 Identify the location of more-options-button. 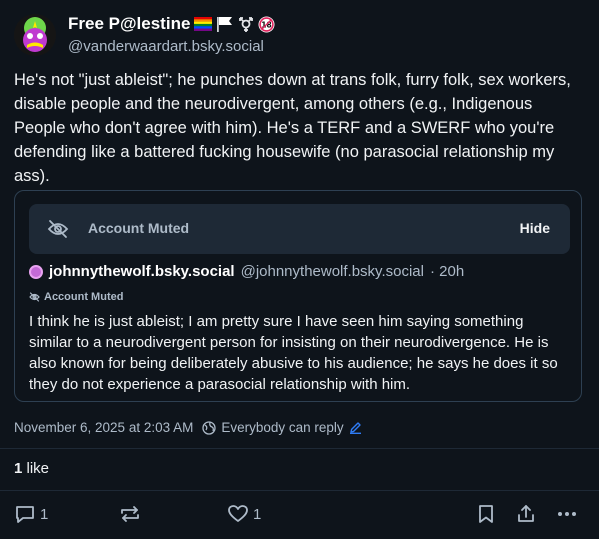
(567, 514).